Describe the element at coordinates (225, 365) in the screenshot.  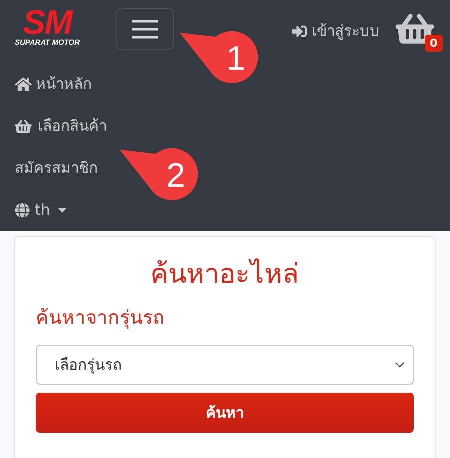
I see `model-select: เลือกรุ่นรถ` at that location.